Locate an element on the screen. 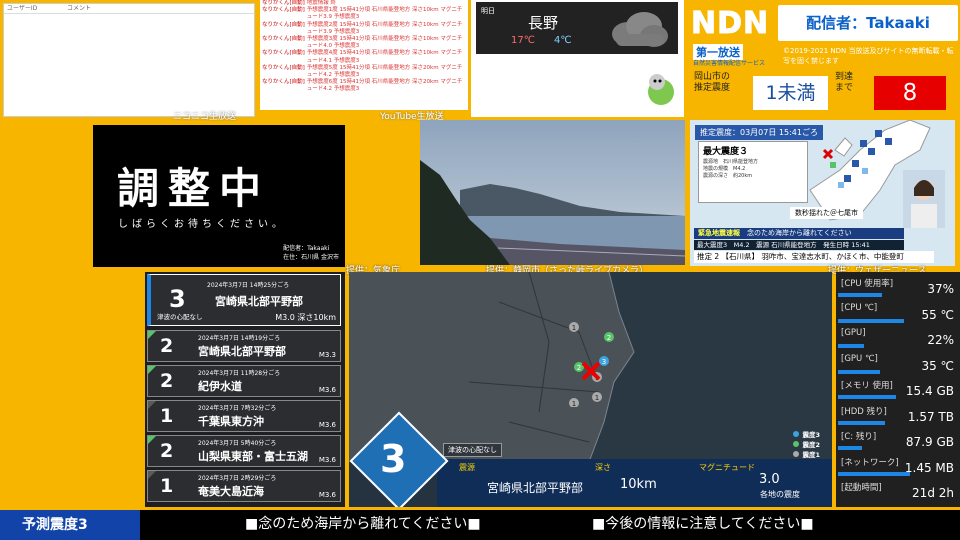 Image resolution: width=960 pixels, height=540 pixels. monitor-value: 55 ℃ is located at coordinates (937, 314).